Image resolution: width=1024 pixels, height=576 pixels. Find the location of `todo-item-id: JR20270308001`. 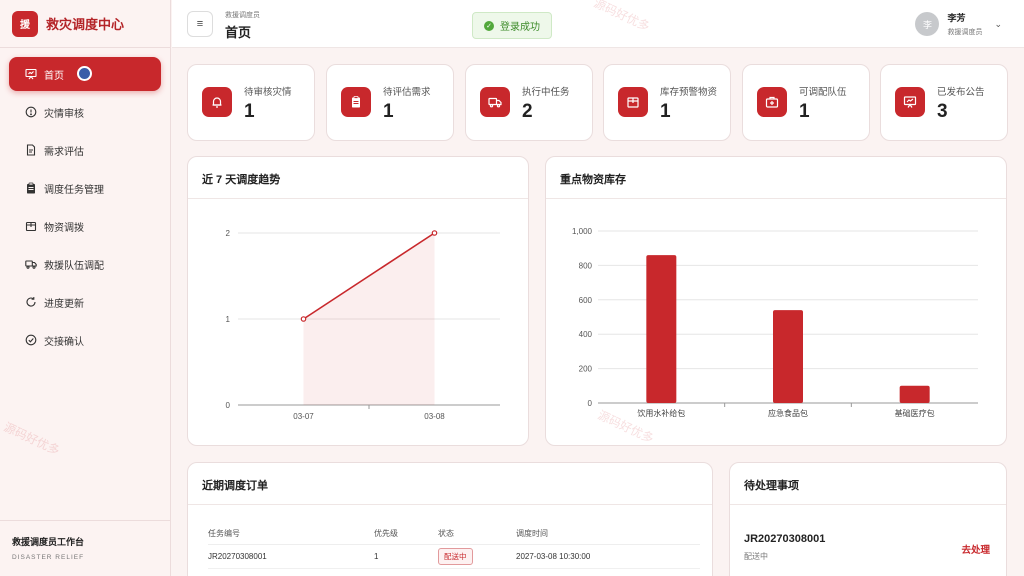

todo-item-id: JR20270308001 is located at coordinates (785, 539).